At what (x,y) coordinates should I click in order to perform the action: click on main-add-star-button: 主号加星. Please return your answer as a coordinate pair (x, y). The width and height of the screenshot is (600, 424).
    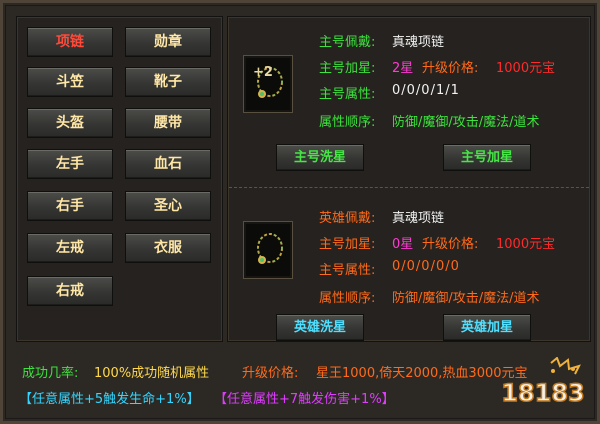
    Looking at the image, I should click on (487, 157).